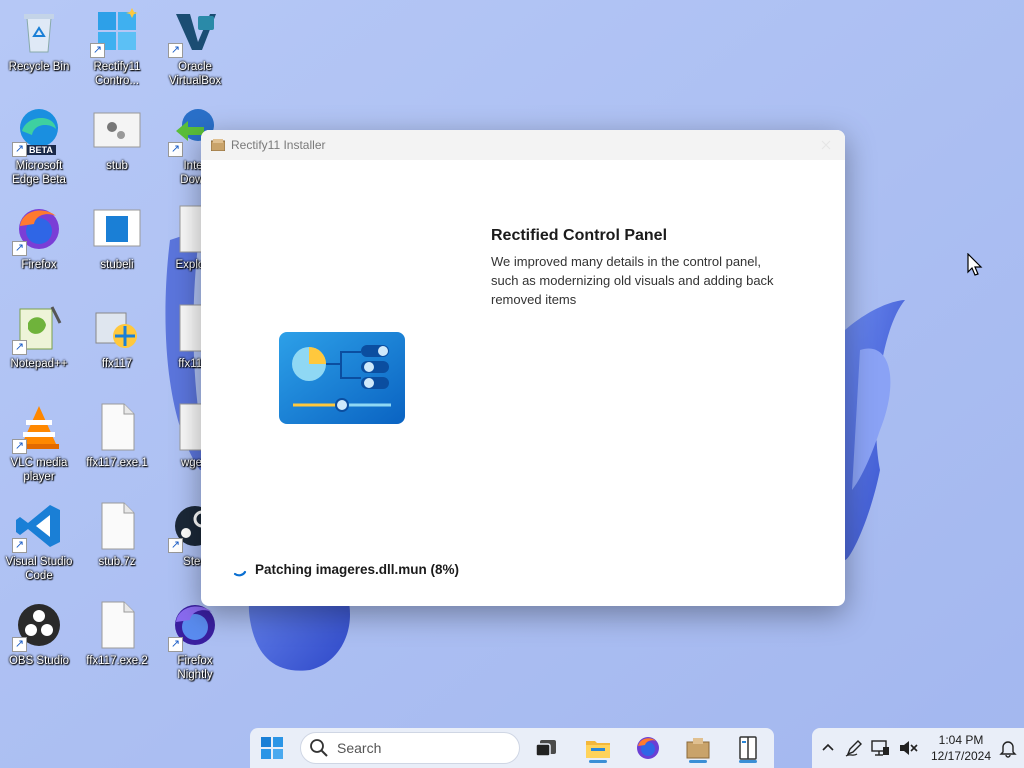 Image resolution: width=1024 pixels, height=768 pixels. I want to click on file-explorer-button, so click(598, 748).